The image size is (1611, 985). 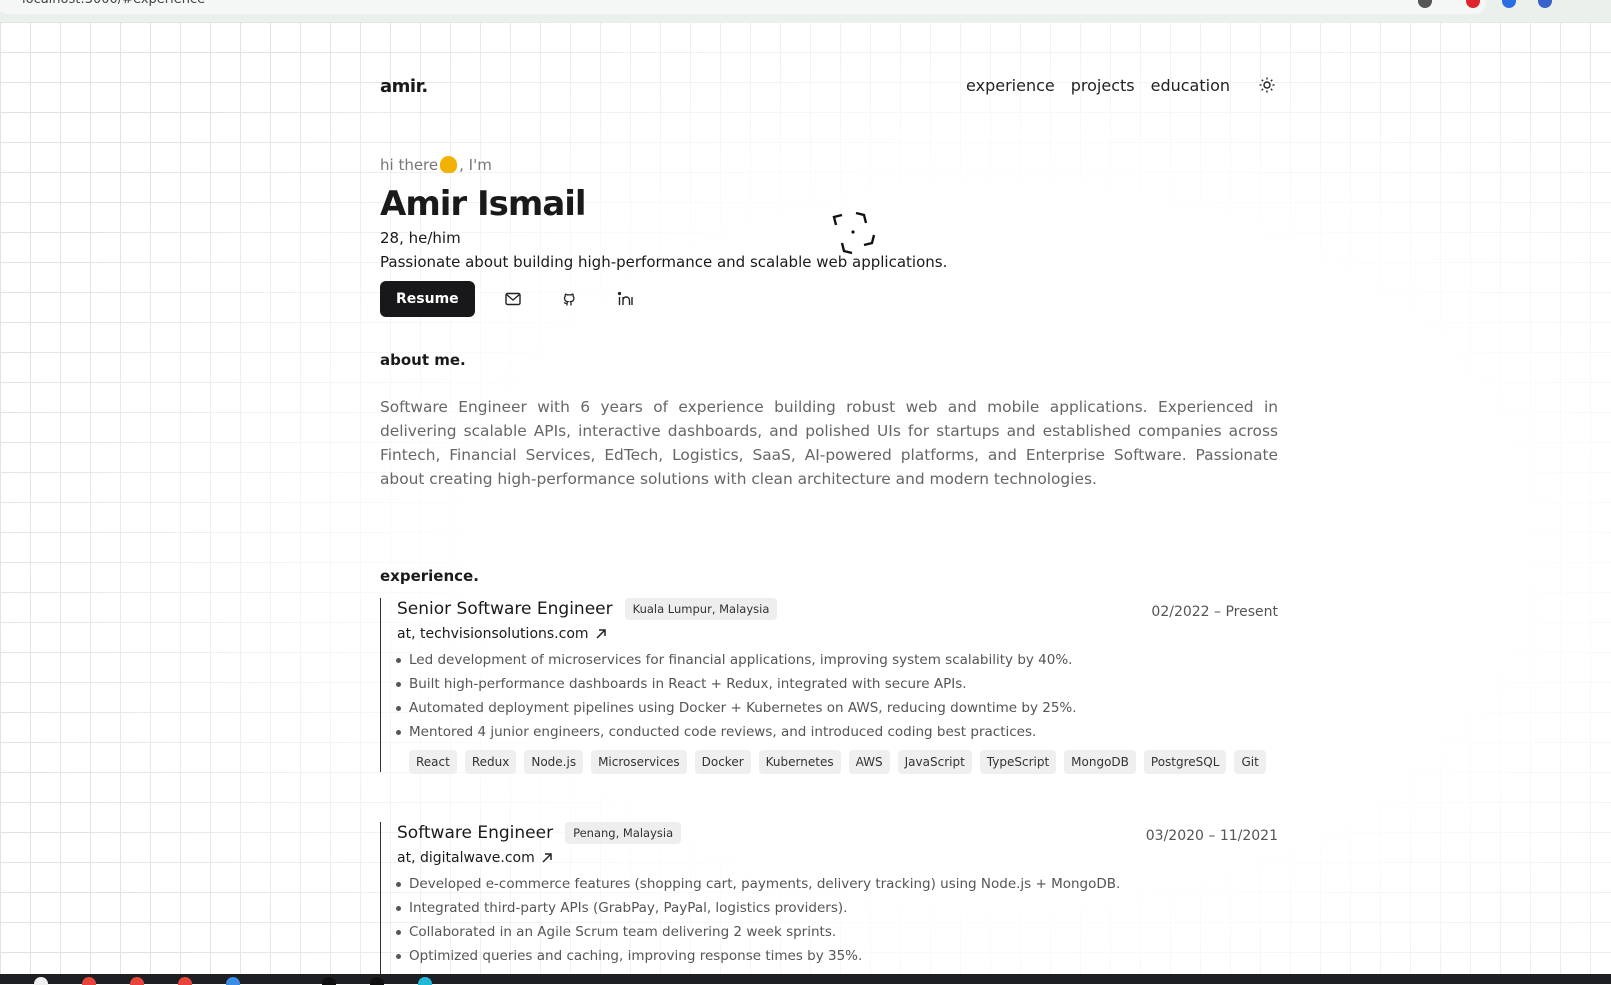 What do you see at coordinates (934, 762) in the screenshot?
I see `tech-tag: JavaScript` at bounding box center [934, 762].